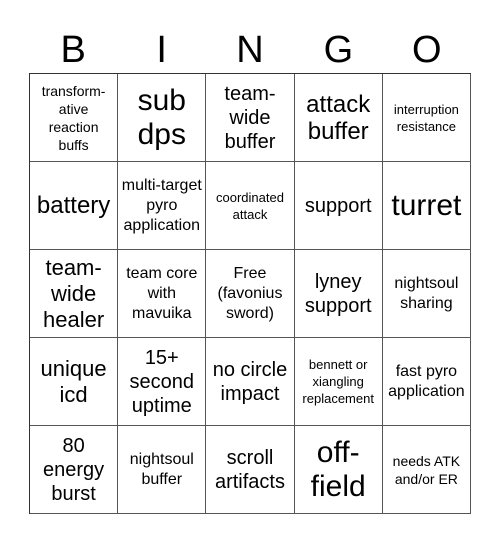 This screenshot has width=500, height=544. I want to click on header-letter-i: I, so click(161, 50).